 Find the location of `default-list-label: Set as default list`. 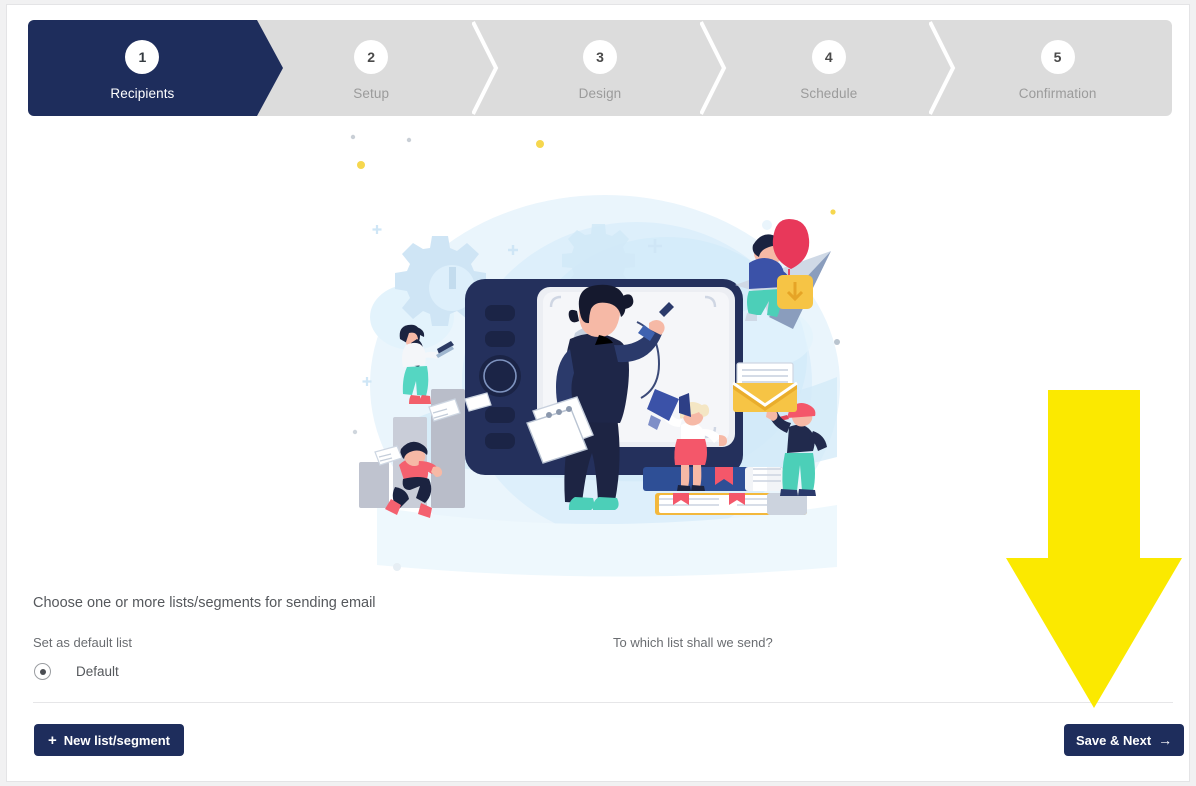

default-list-label: Set as default list is located at coordinates (82, 642).